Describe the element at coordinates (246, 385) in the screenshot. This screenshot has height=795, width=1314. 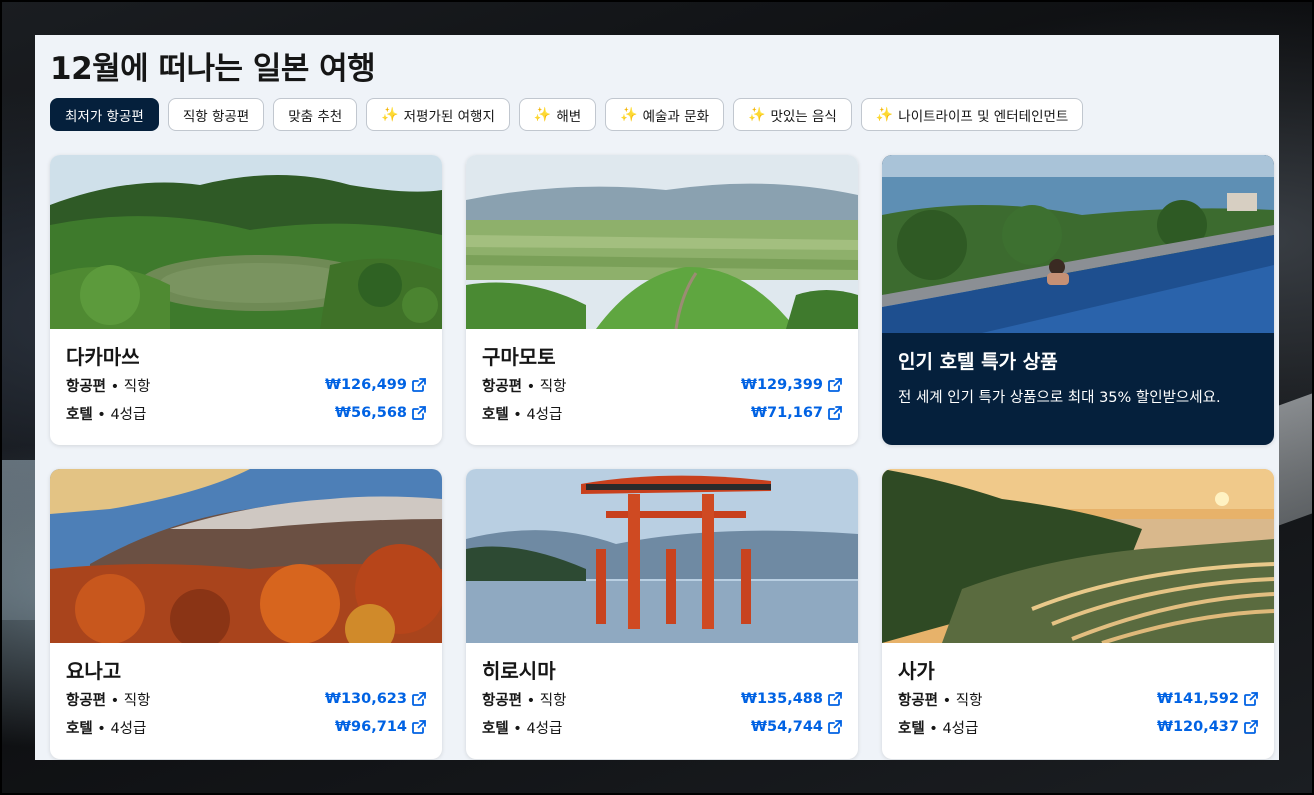
I see `flight-row: 항공편 • 직항 ₩126,499` at that location.